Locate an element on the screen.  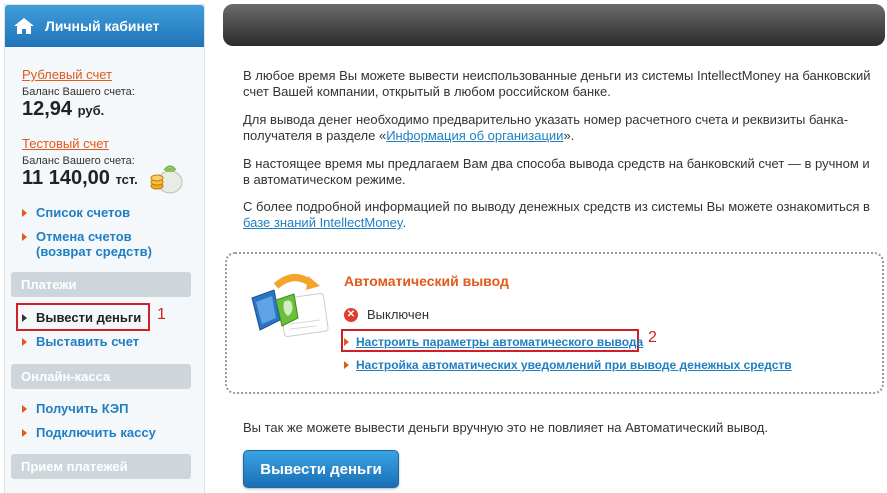
marker-1: 1 is located at coordinates (161, 314).